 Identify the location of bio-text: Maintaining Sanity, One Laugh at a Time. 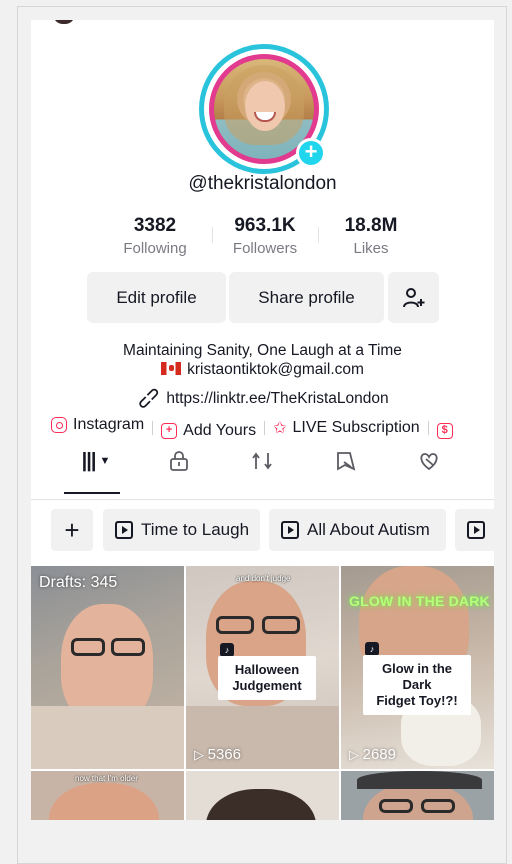
(262, 350).